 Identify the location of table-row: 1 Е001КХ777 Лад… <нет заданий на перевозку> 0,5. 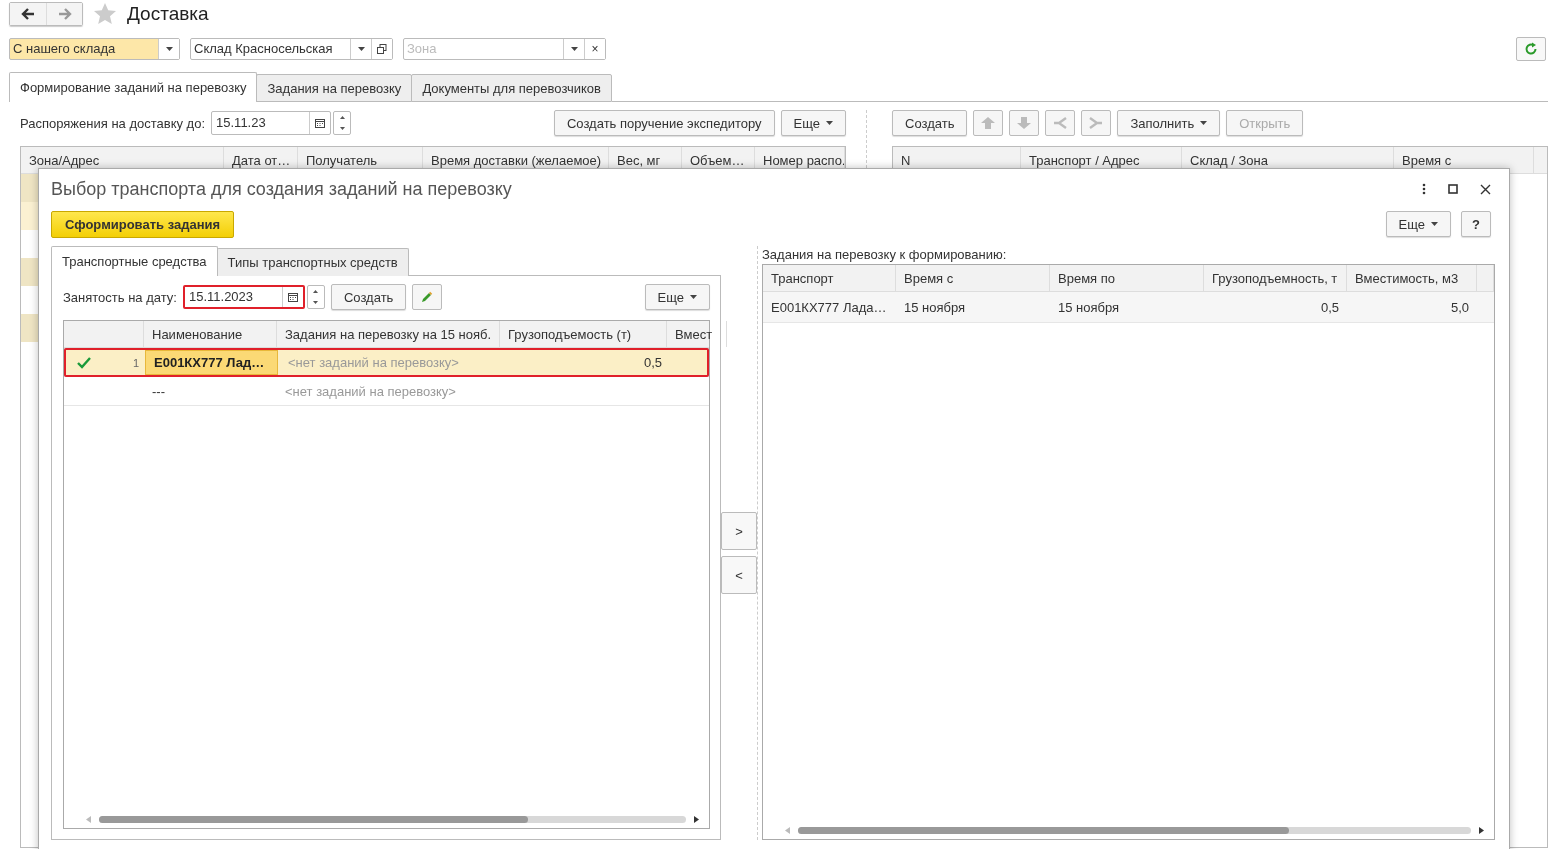
(386, 362).